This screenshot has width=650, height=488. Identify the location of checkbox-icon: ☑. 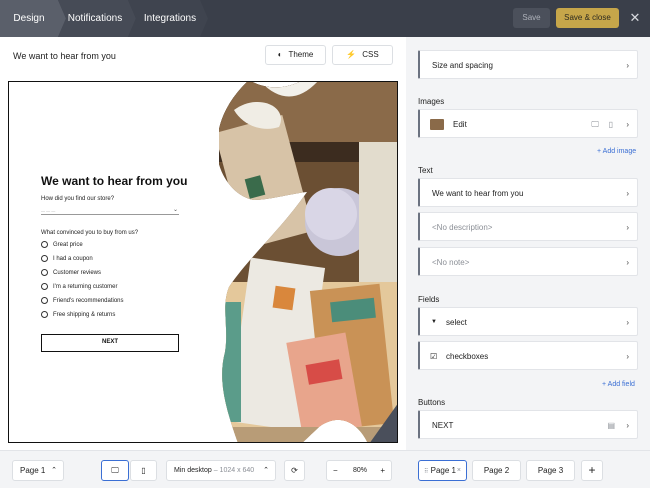
(434, 356).